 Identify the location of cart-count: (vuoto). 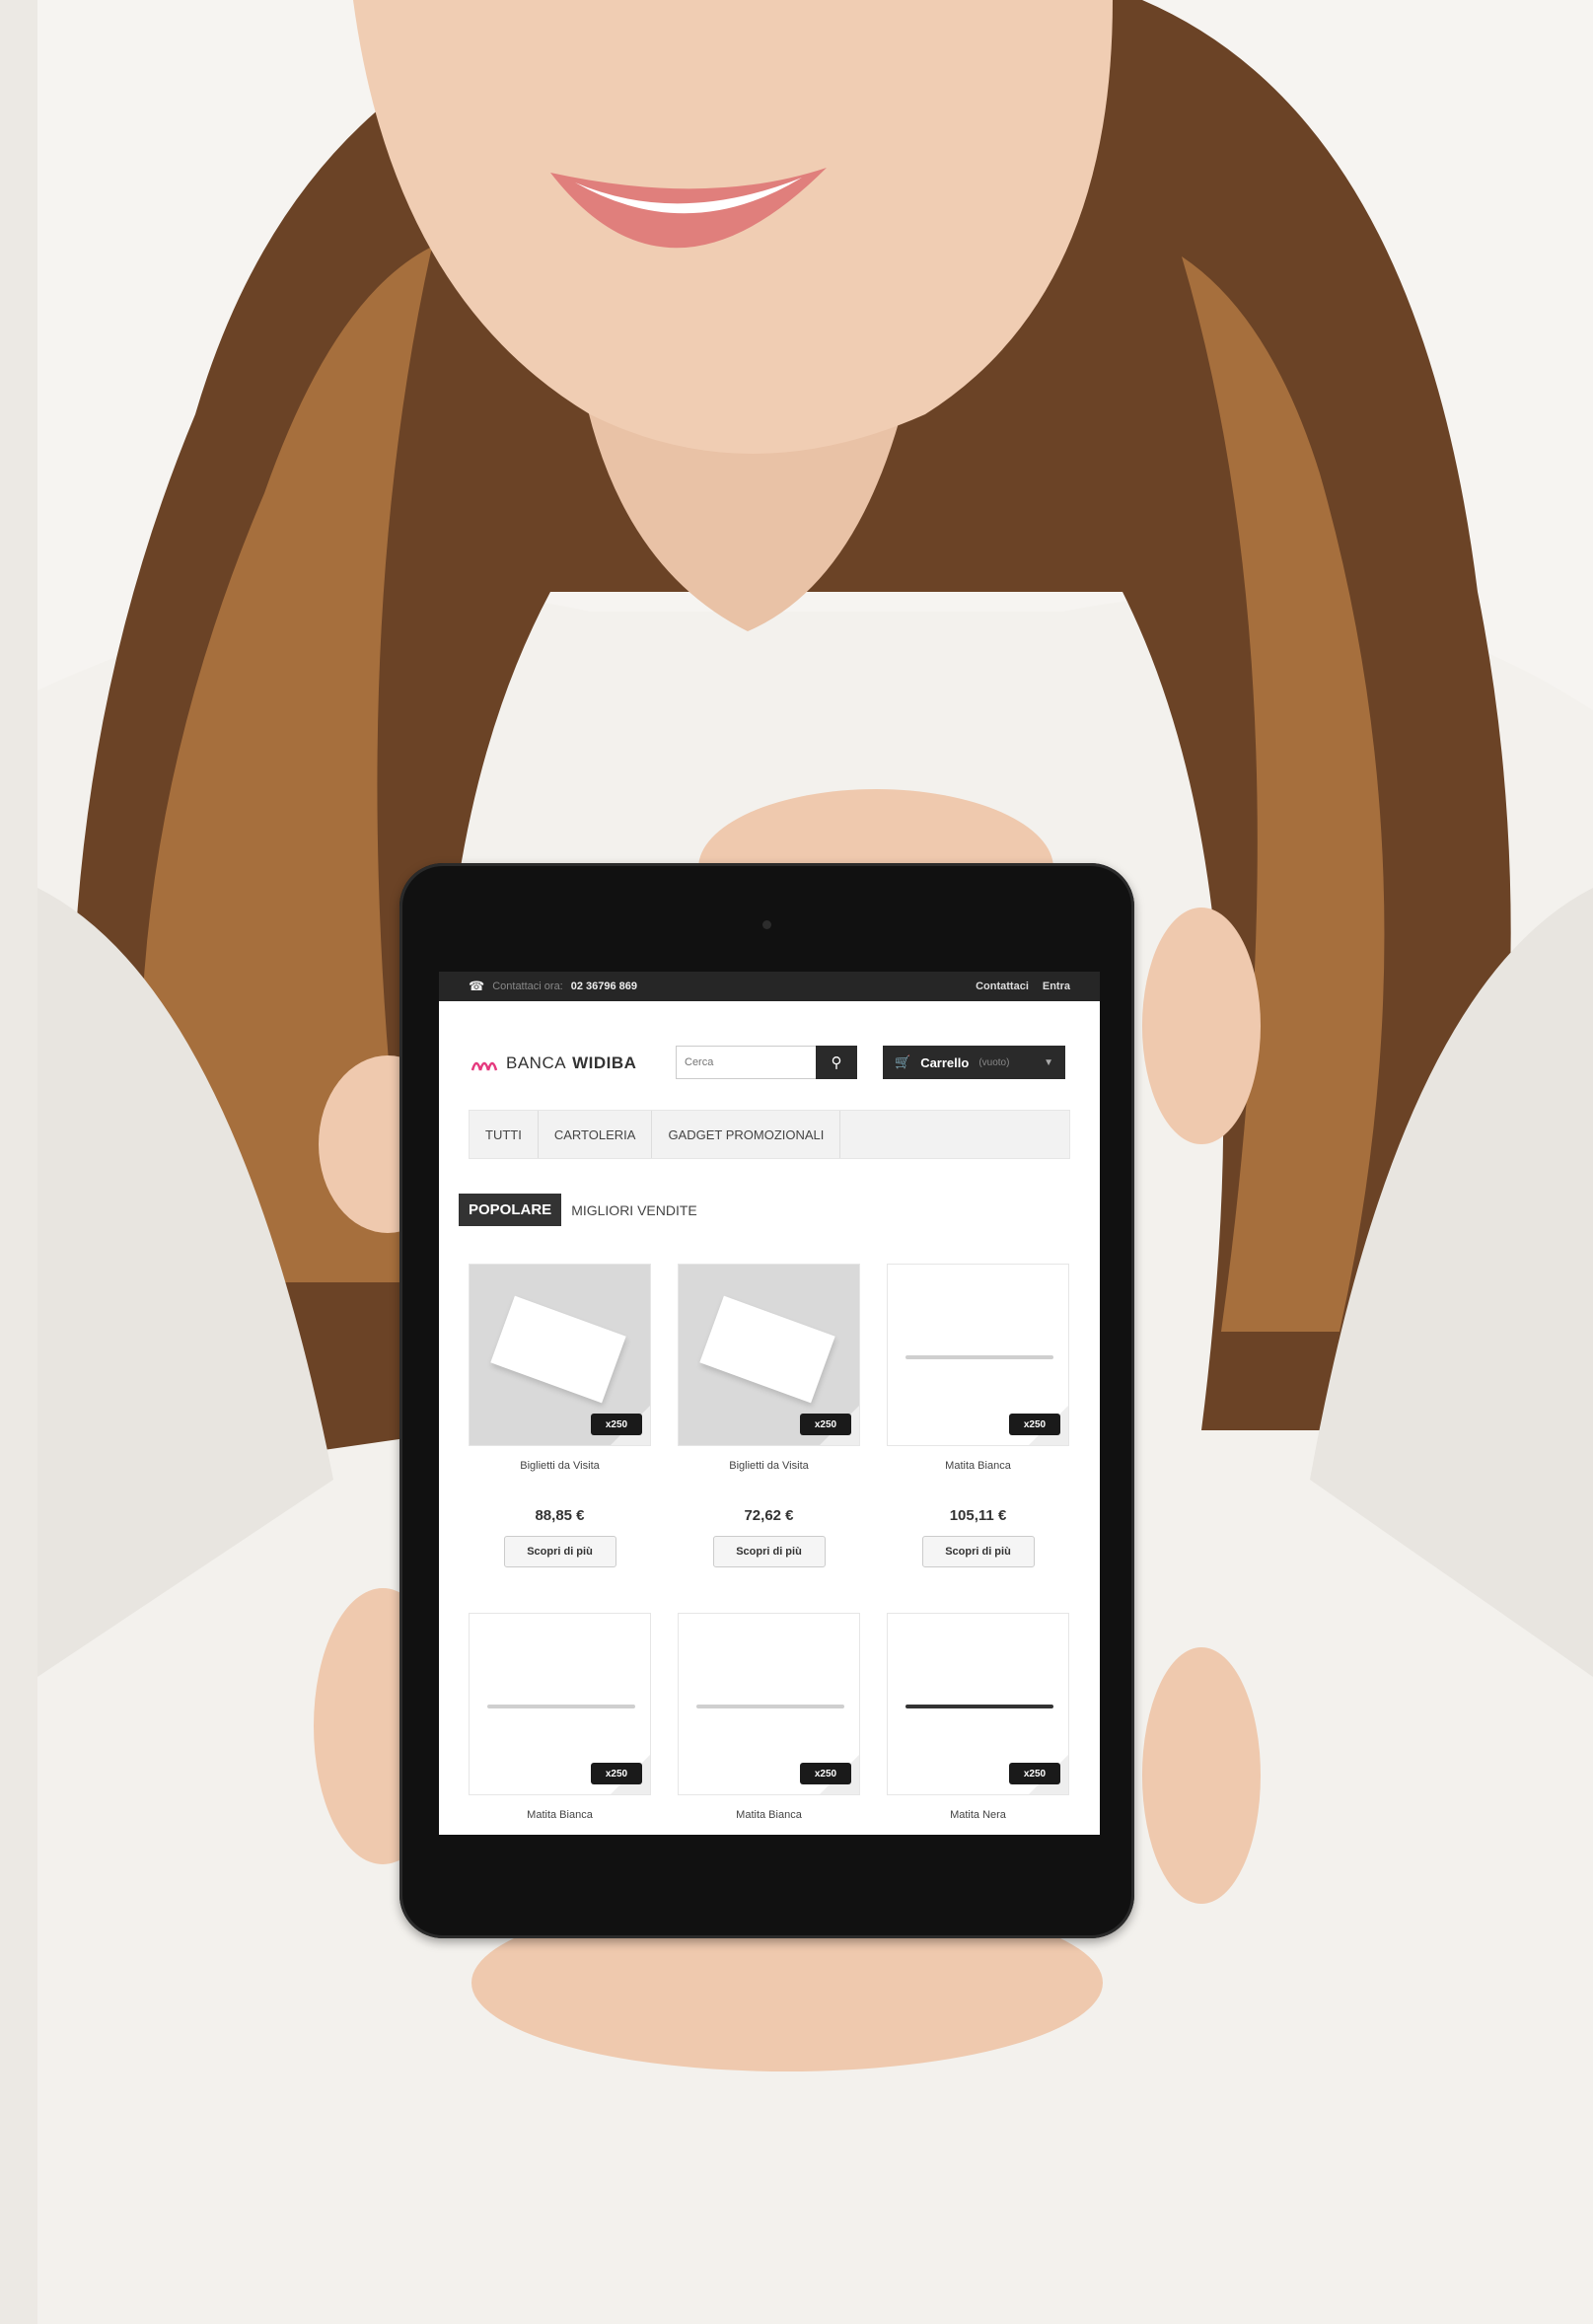
(994, 1062).